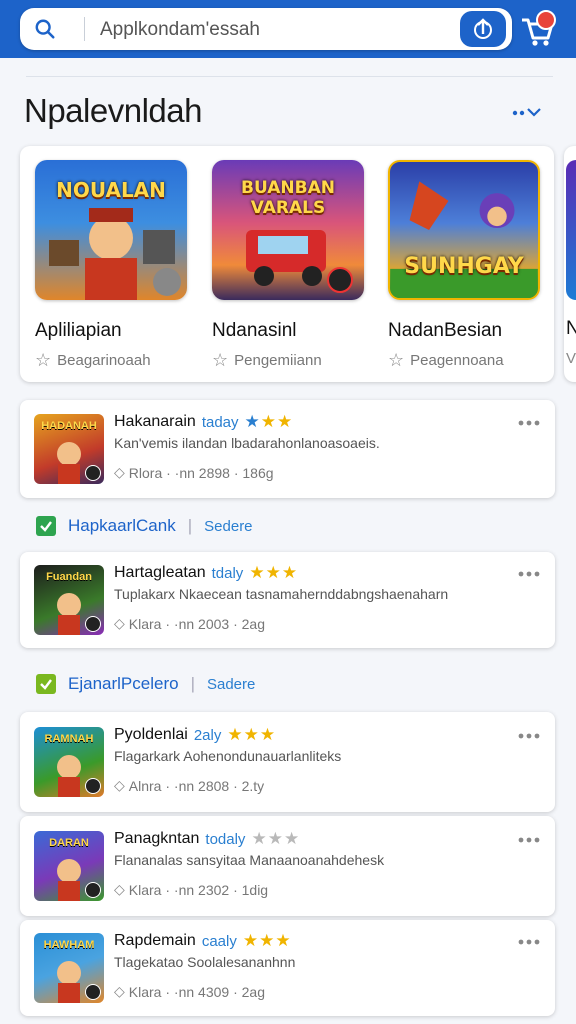 This screenshot has height=1024, width=576. Describe the element at coordinates (571, 328) in the screenshot. I see `featured-app-name: N` at that location.